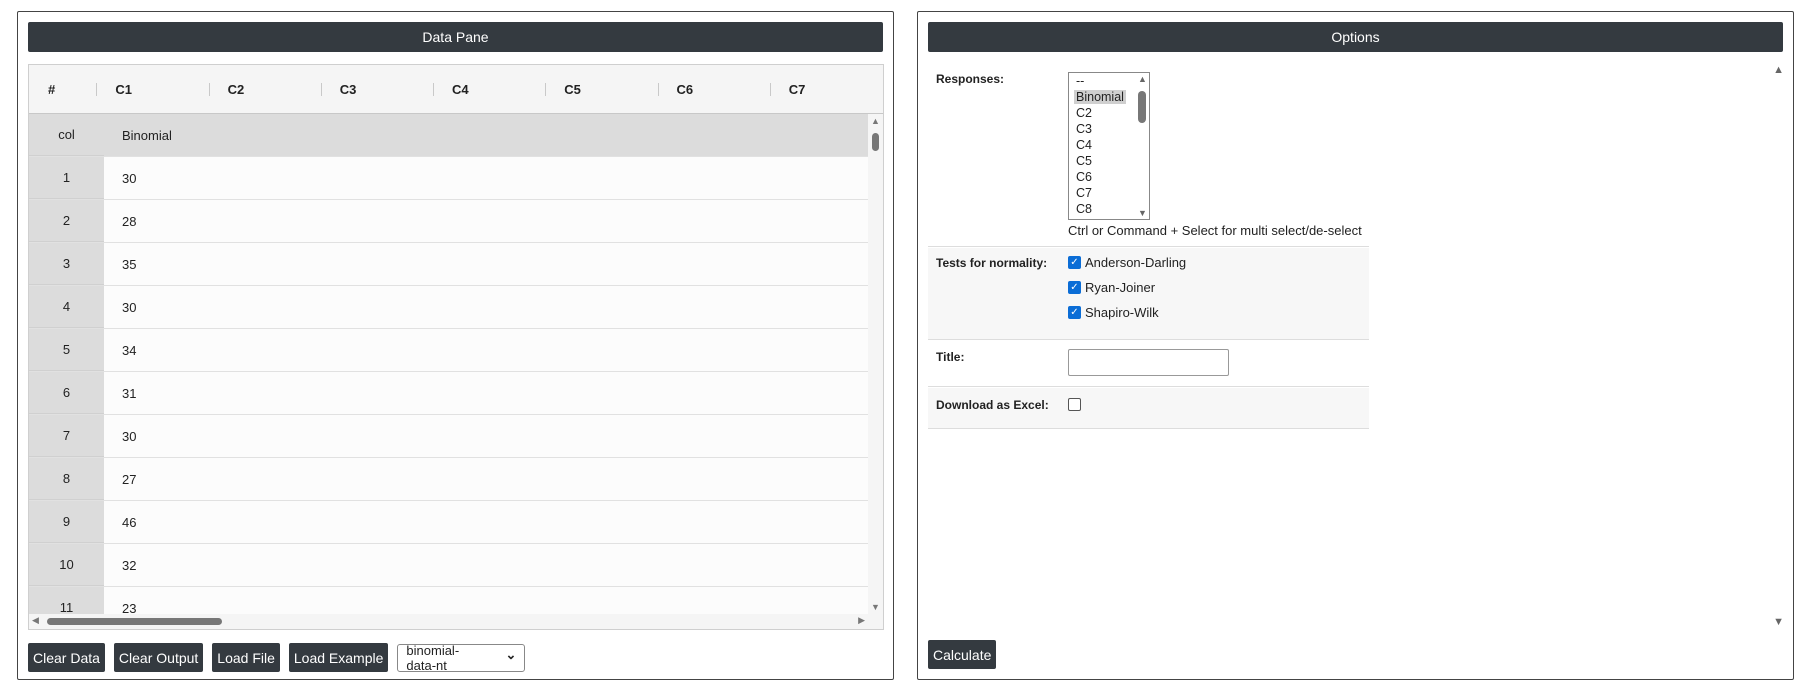 The image size is (1809, 696). Describe the element at coordinates (66, 522) in the screenshot. I see `row-index: 9` at that location.